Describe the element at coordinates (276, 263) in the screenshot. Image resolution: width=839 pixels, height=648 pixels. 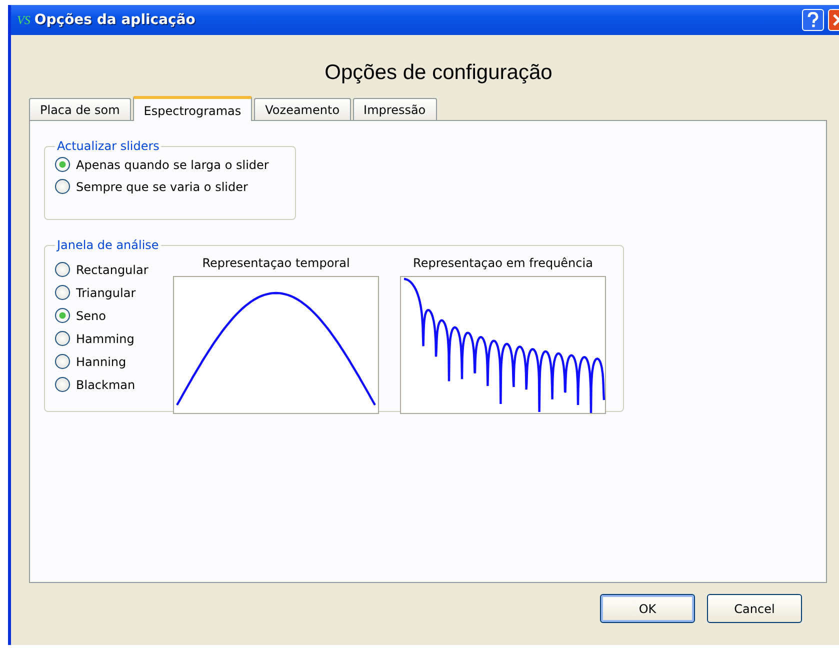
I see `plot-title: Representaçao temporal` at that location.